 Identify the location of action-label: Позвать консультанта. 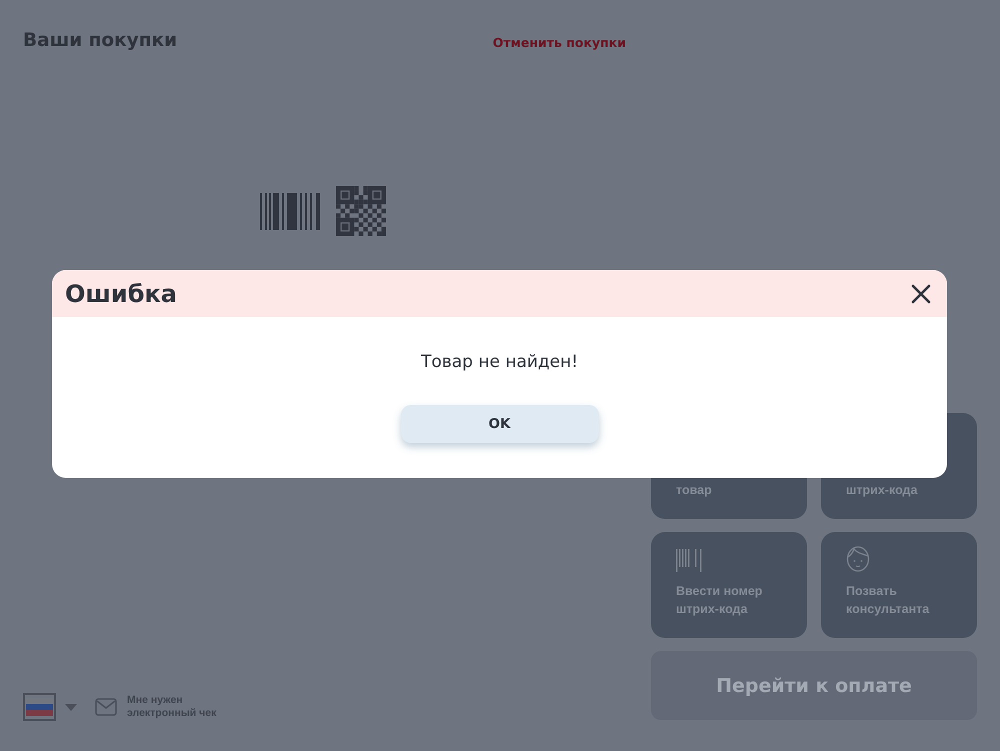
(888, 600).